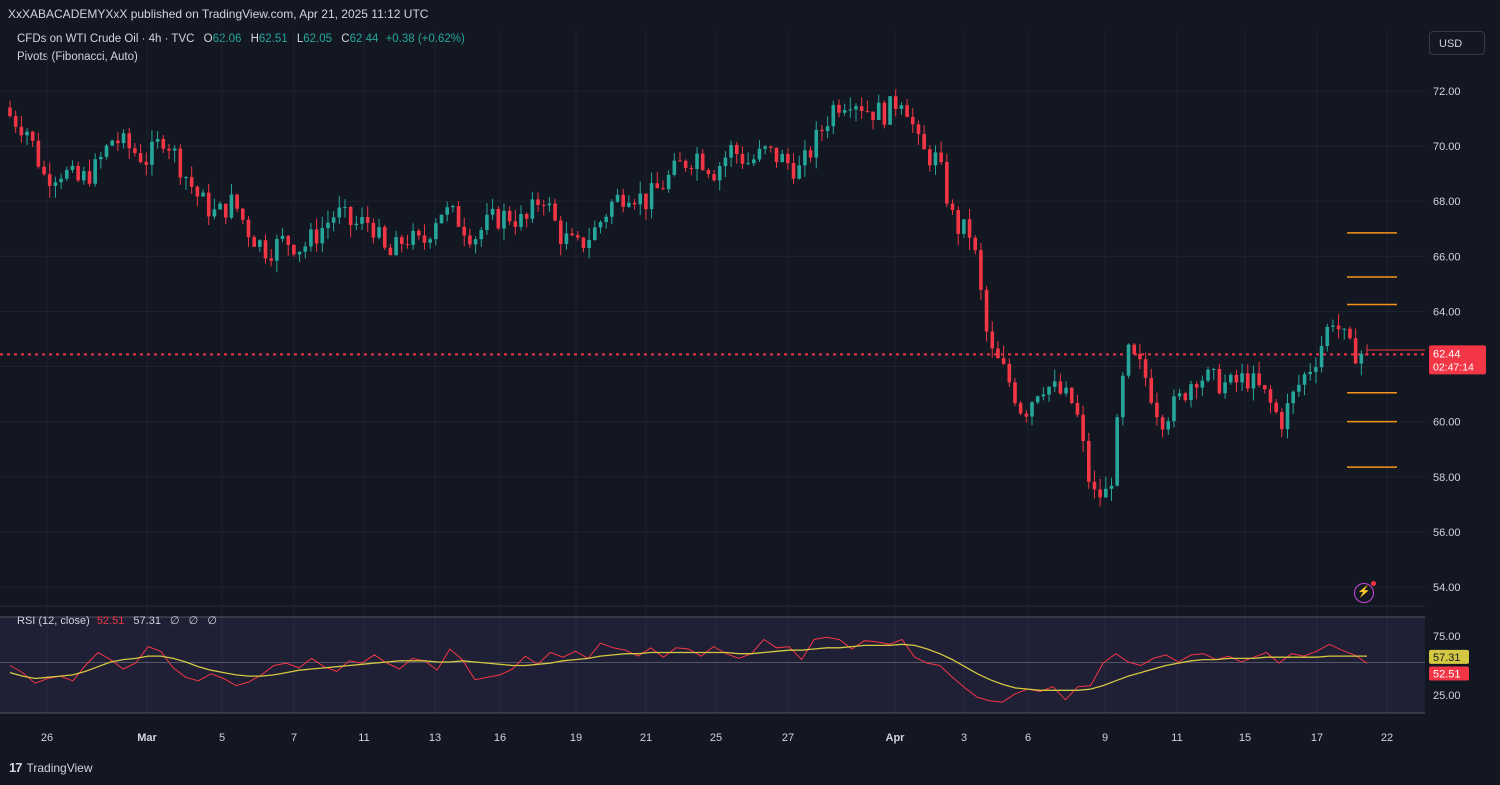  I want to click on rsi-band, so click(712, 665).